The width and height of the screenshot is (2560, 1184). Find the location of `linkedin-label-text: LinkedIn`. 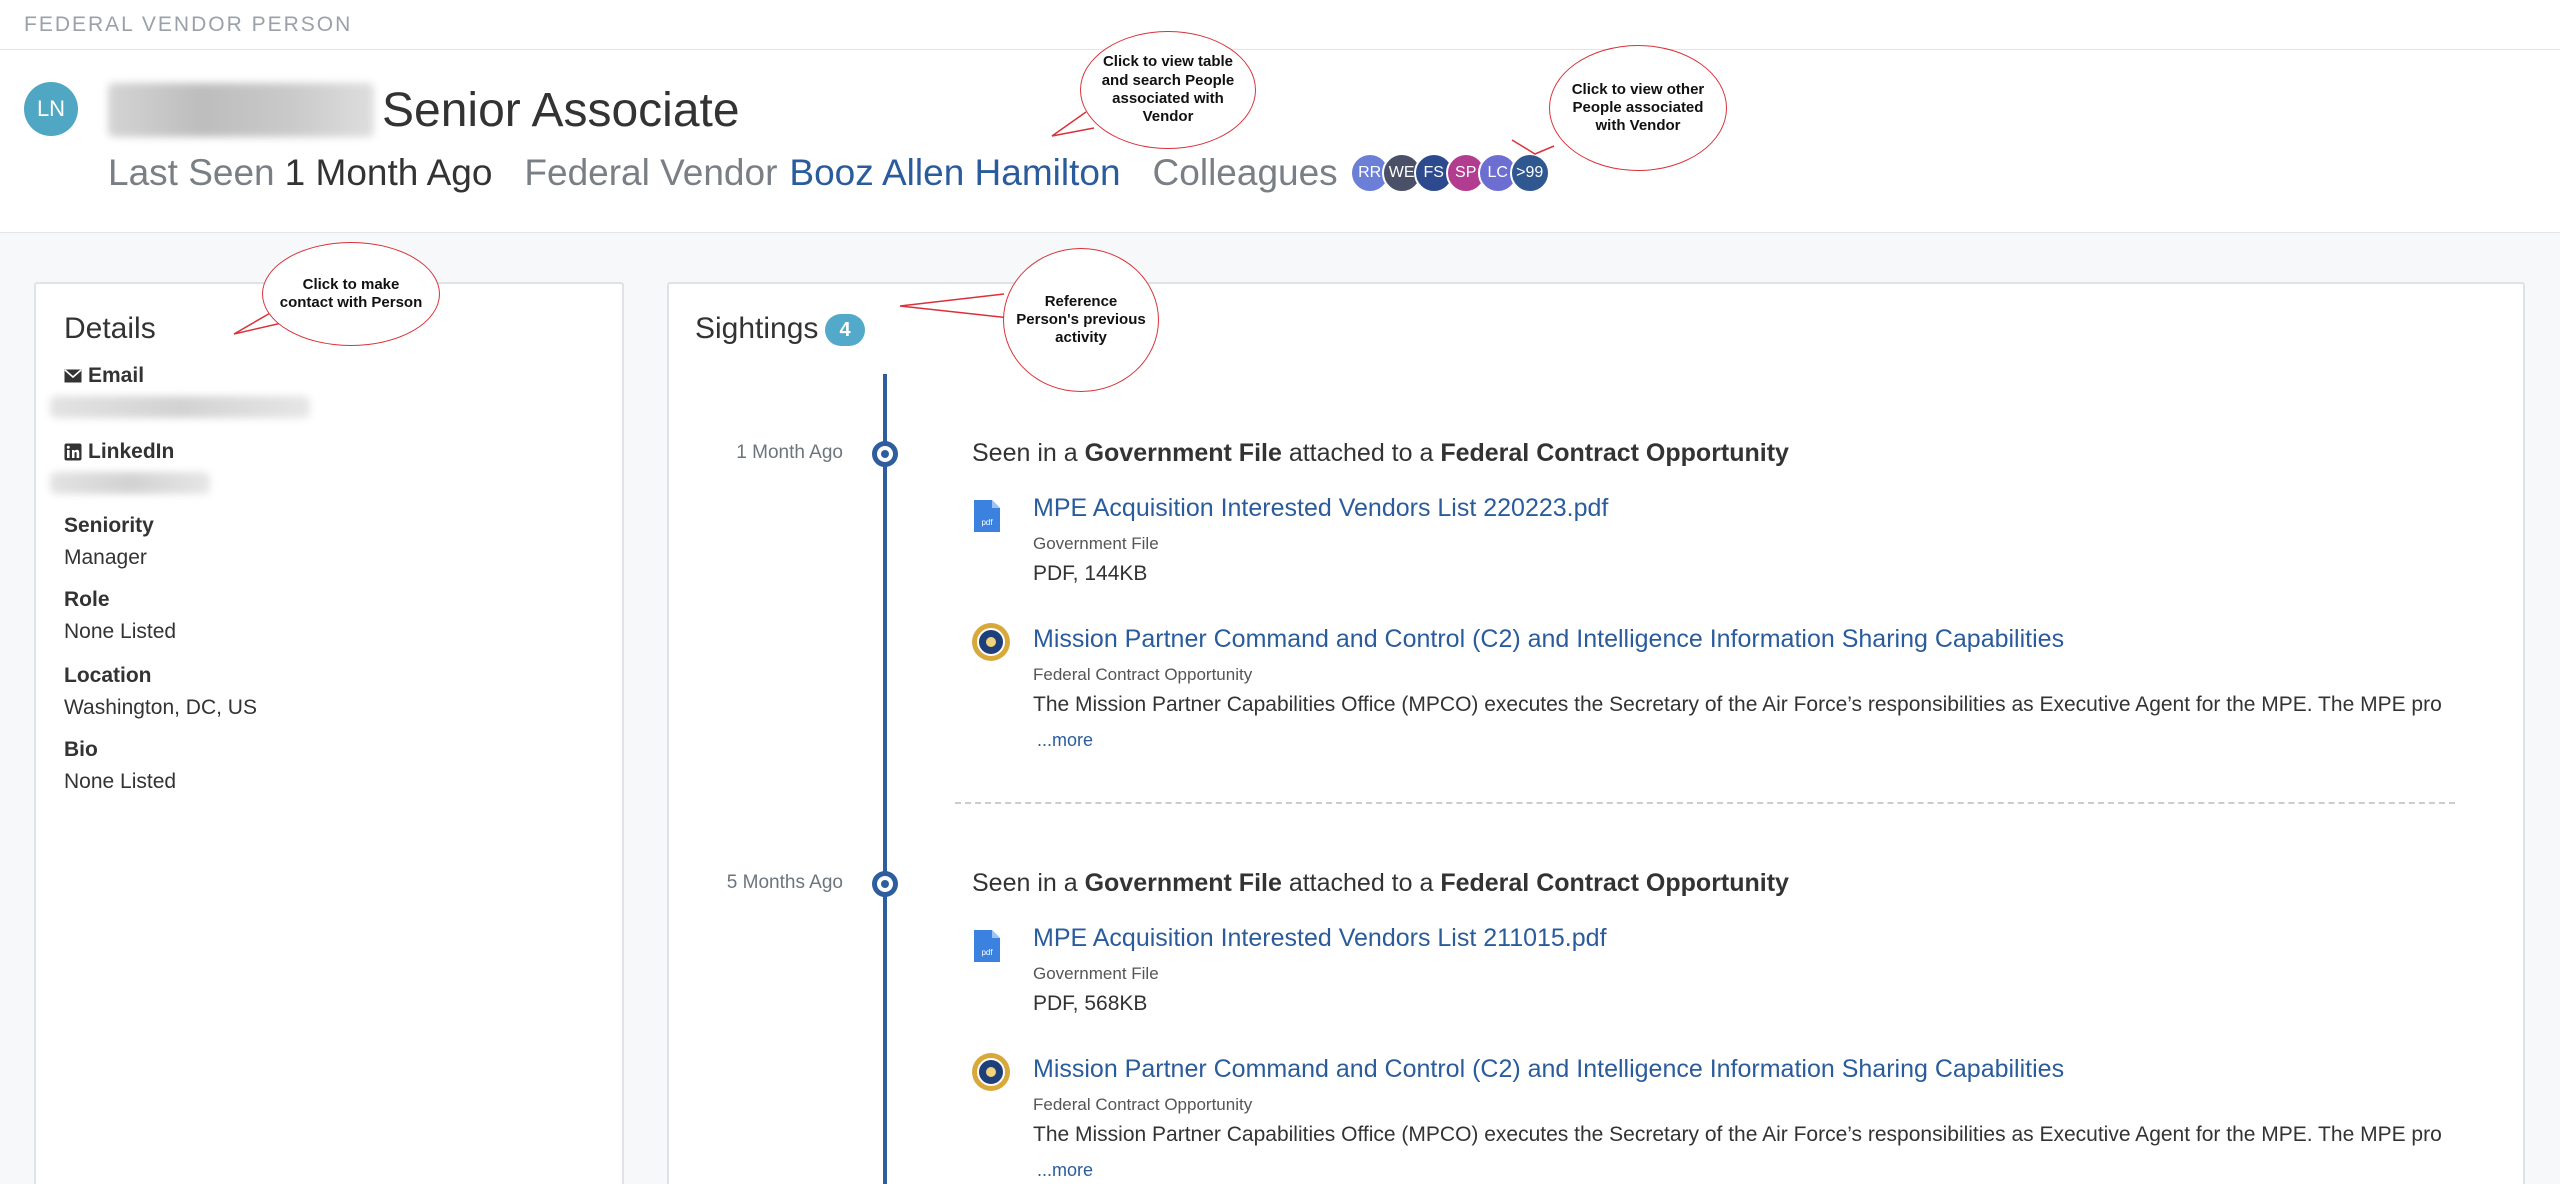

linkedin-label-text: LinkedIn is located at coordinates (131, 451).